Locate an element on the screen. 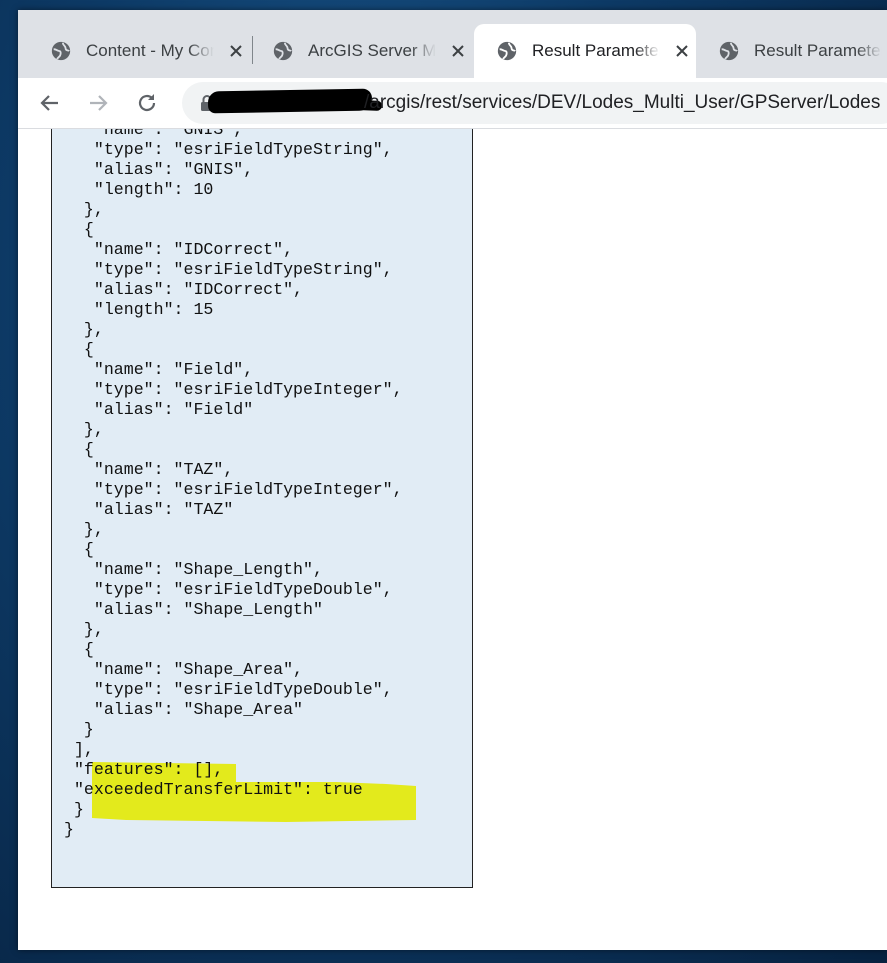 The image size is (887, 963). json-line: "alias": "TAZ" is located at coordinates (163, 509).